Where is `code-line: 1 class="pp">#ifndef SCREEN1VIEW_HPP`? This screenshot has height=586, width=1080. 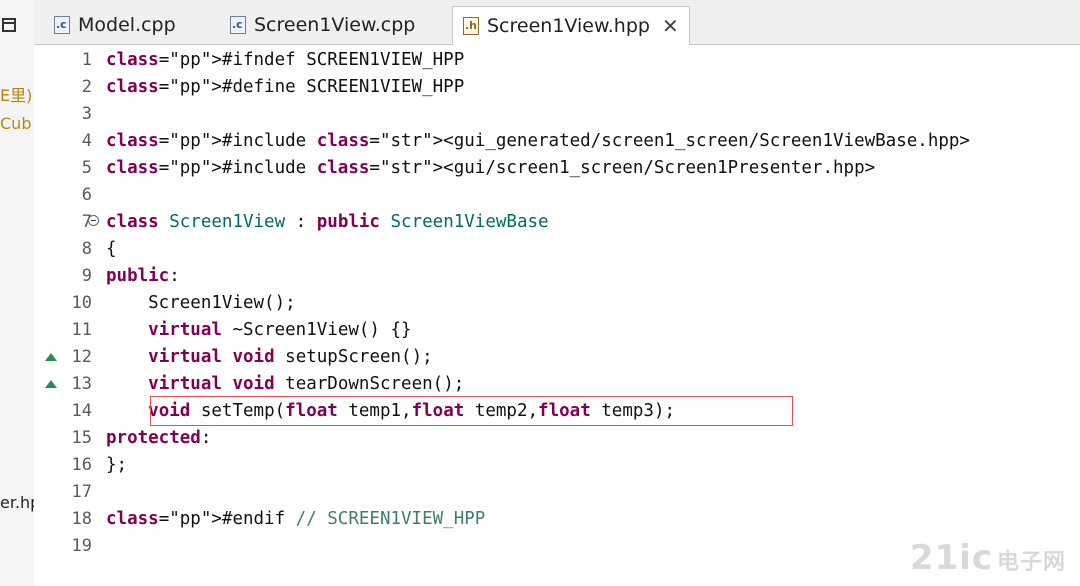 code-line: 1 class="pp">#ifndef SCREEN1VIEW_HPP is located at coordinates (557, 60).